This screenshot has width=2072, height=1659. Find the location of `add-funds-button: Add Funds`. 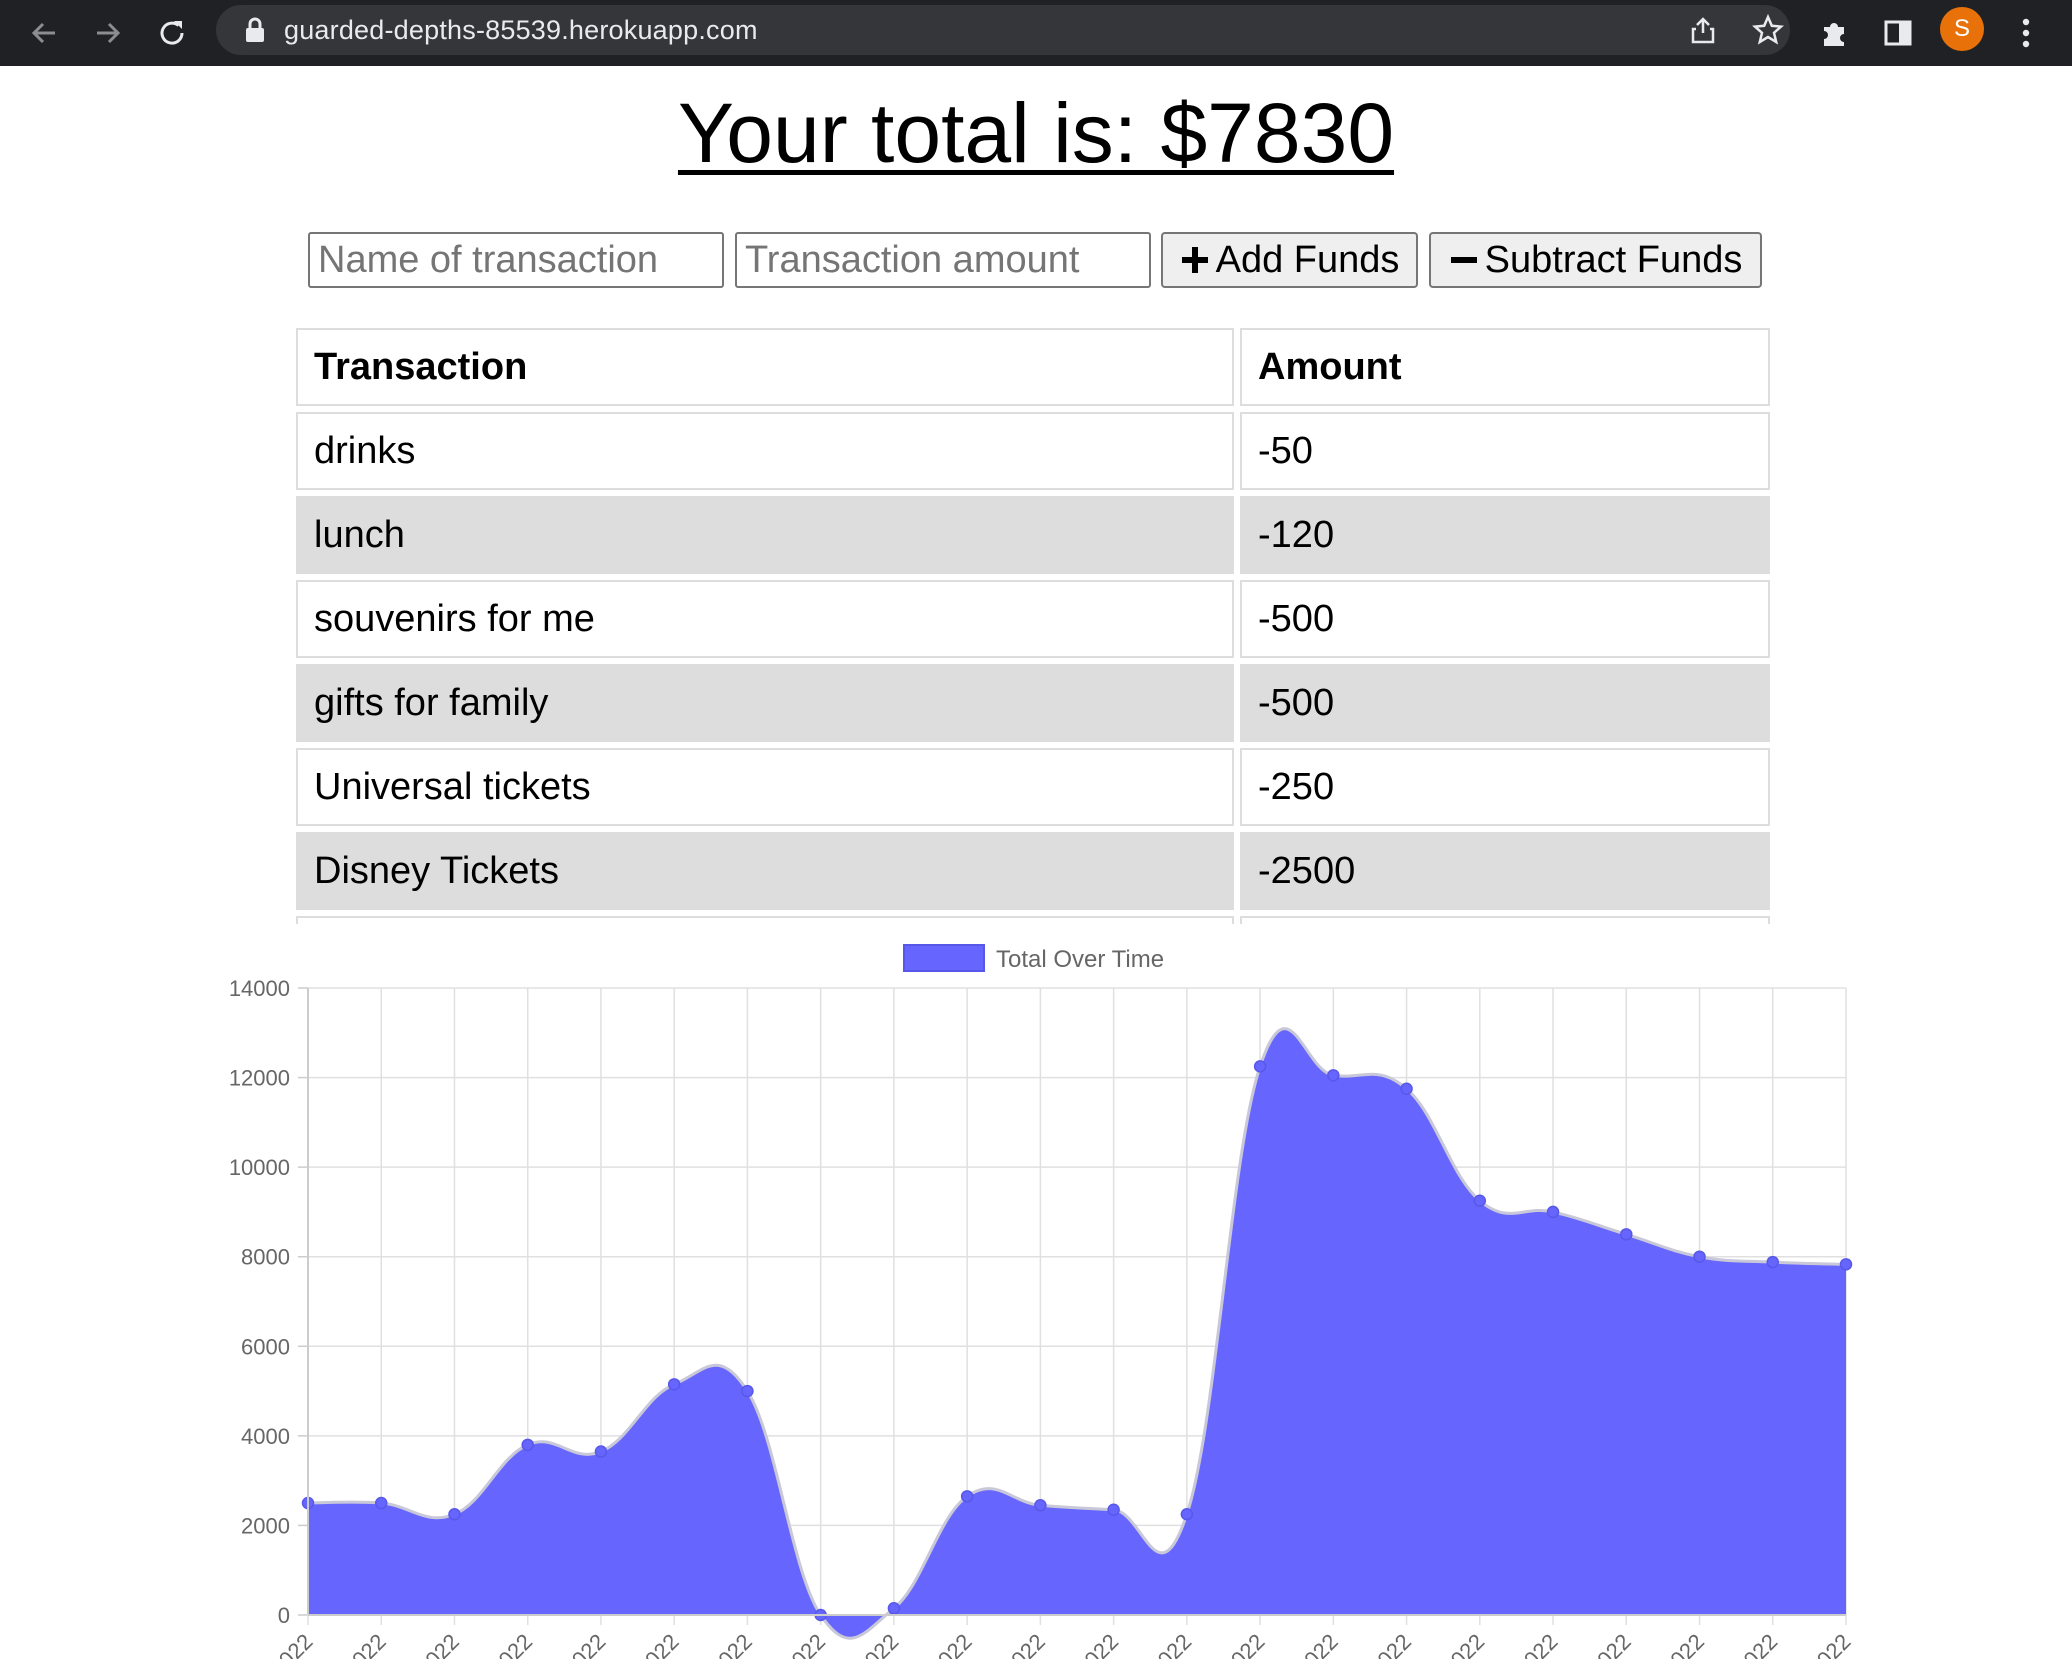

add-funds-button: Add Funds is located at coordinates (1289, 260).